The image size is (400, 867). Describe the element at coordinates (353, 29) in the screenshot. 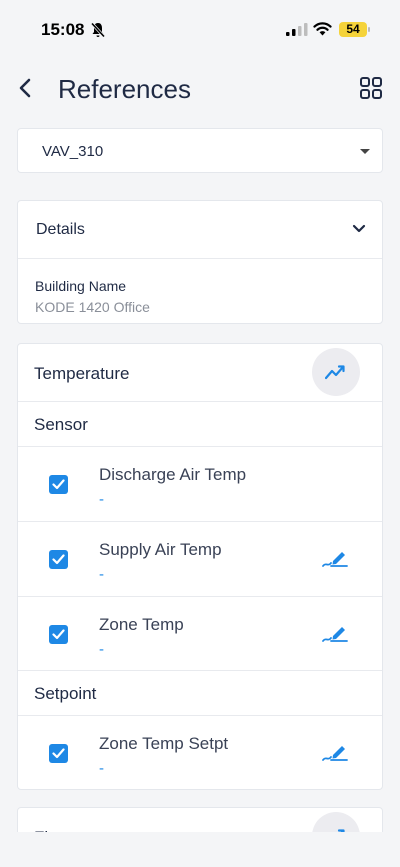

I see `battery-icon: 54` at that location.